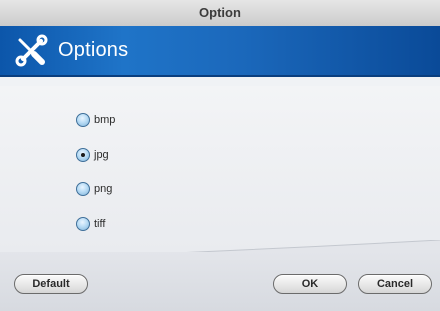  What do you see at coordinates (83, 189) in the screenshot?
I see `radio-png` at bounding box center [83, 189].